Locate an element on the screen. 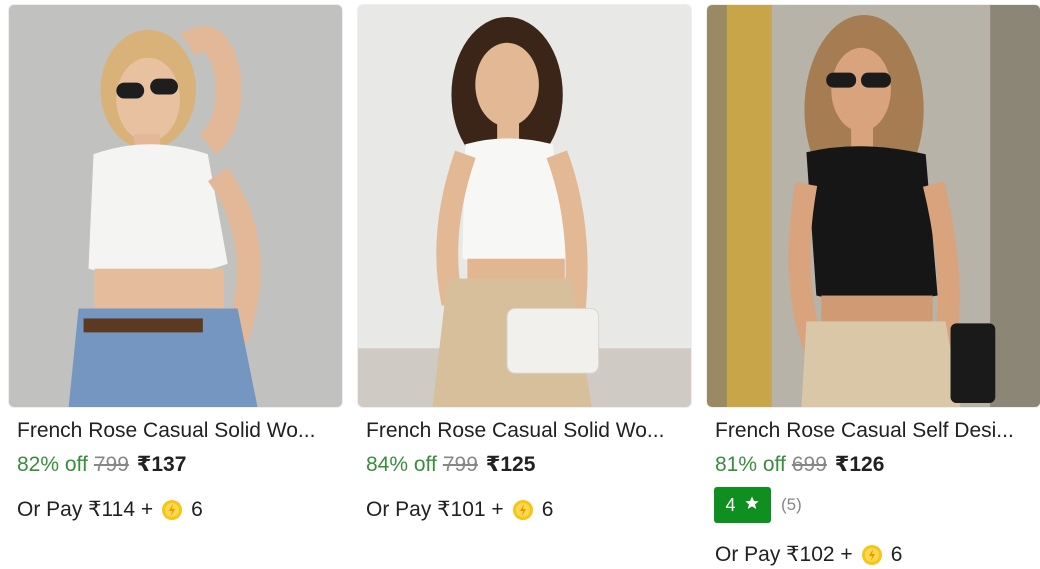 The height and width of the screenshot is (569, 1040). price-row: 82% off 799 ₹137 is located at coordinates (101, 465).